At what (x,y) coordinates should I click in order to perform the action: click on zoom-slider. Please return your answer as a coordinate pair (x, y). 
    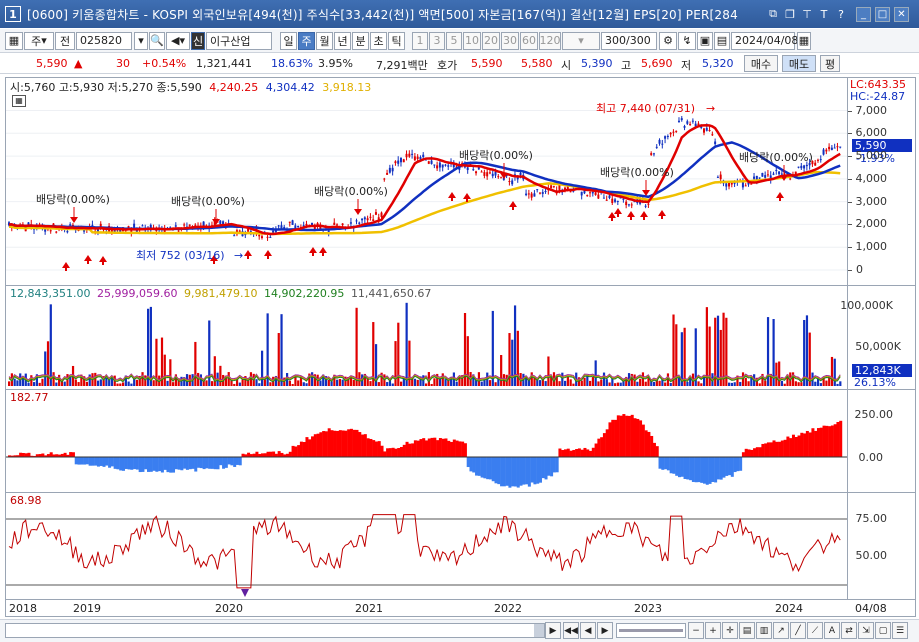
    Looking at the image, I should click on (651, 630).